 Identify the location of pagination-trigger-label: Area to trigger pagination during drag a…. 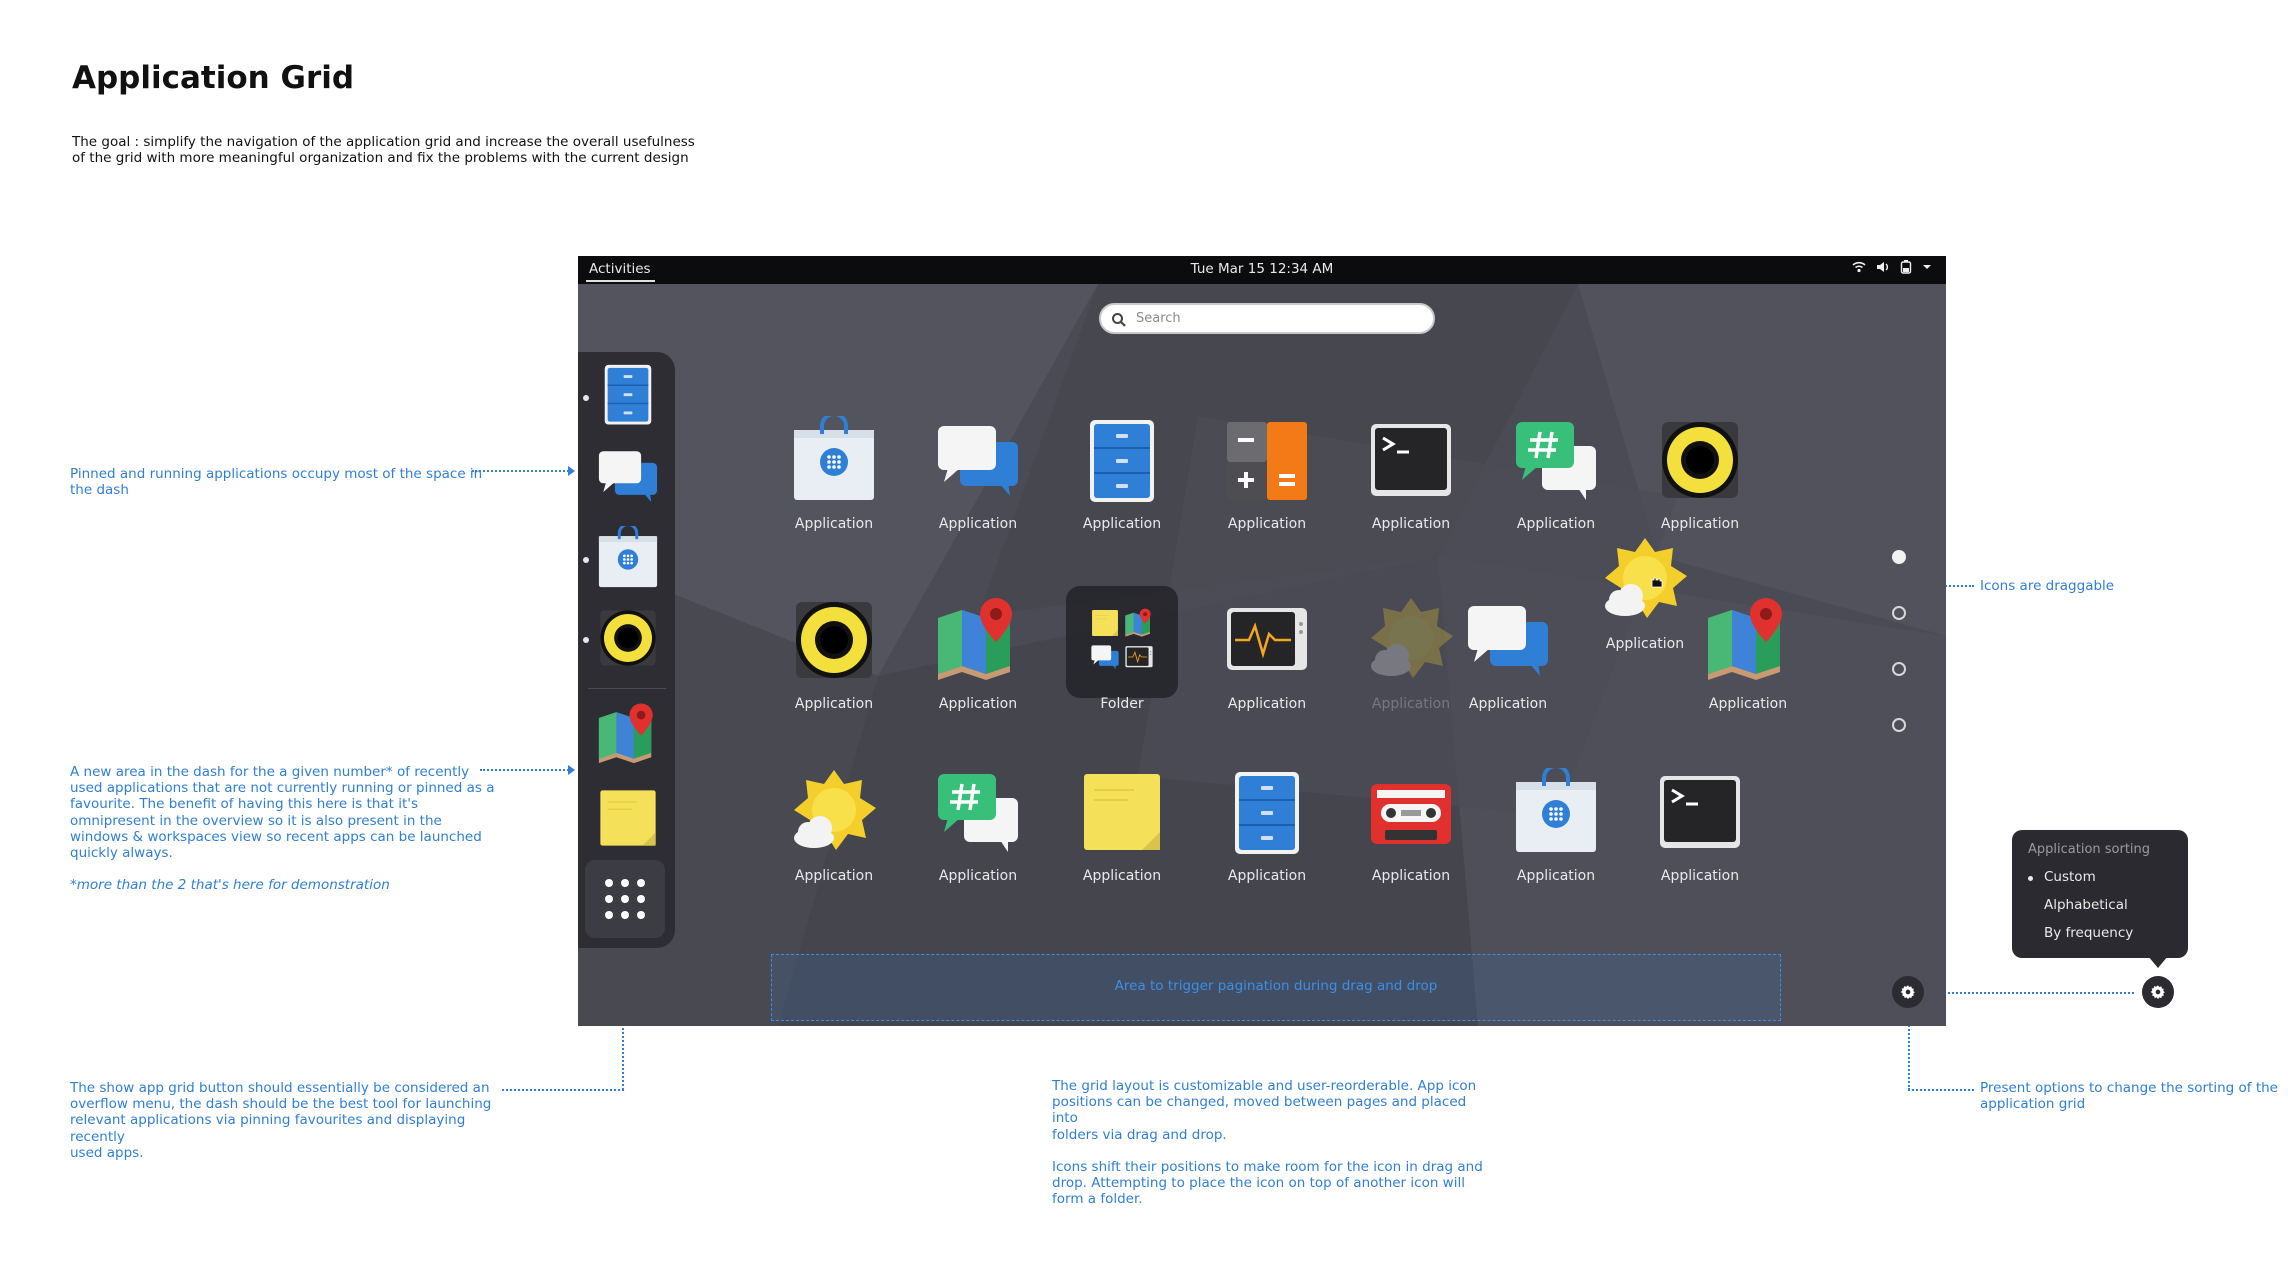
(1276, 986).